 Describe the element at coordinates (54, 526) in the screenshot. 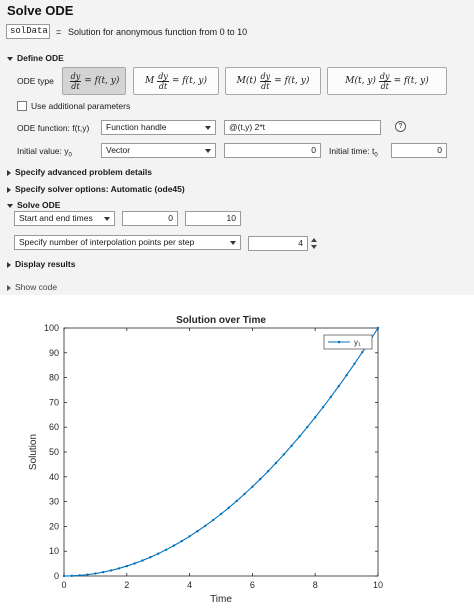

I see `y-tick-label: 20` at that location.